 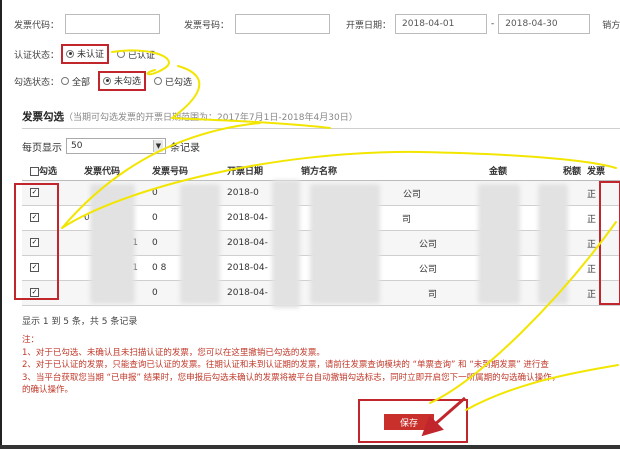 I want to click on header-seller-name: 销方名称, so click(x=319, y=171).